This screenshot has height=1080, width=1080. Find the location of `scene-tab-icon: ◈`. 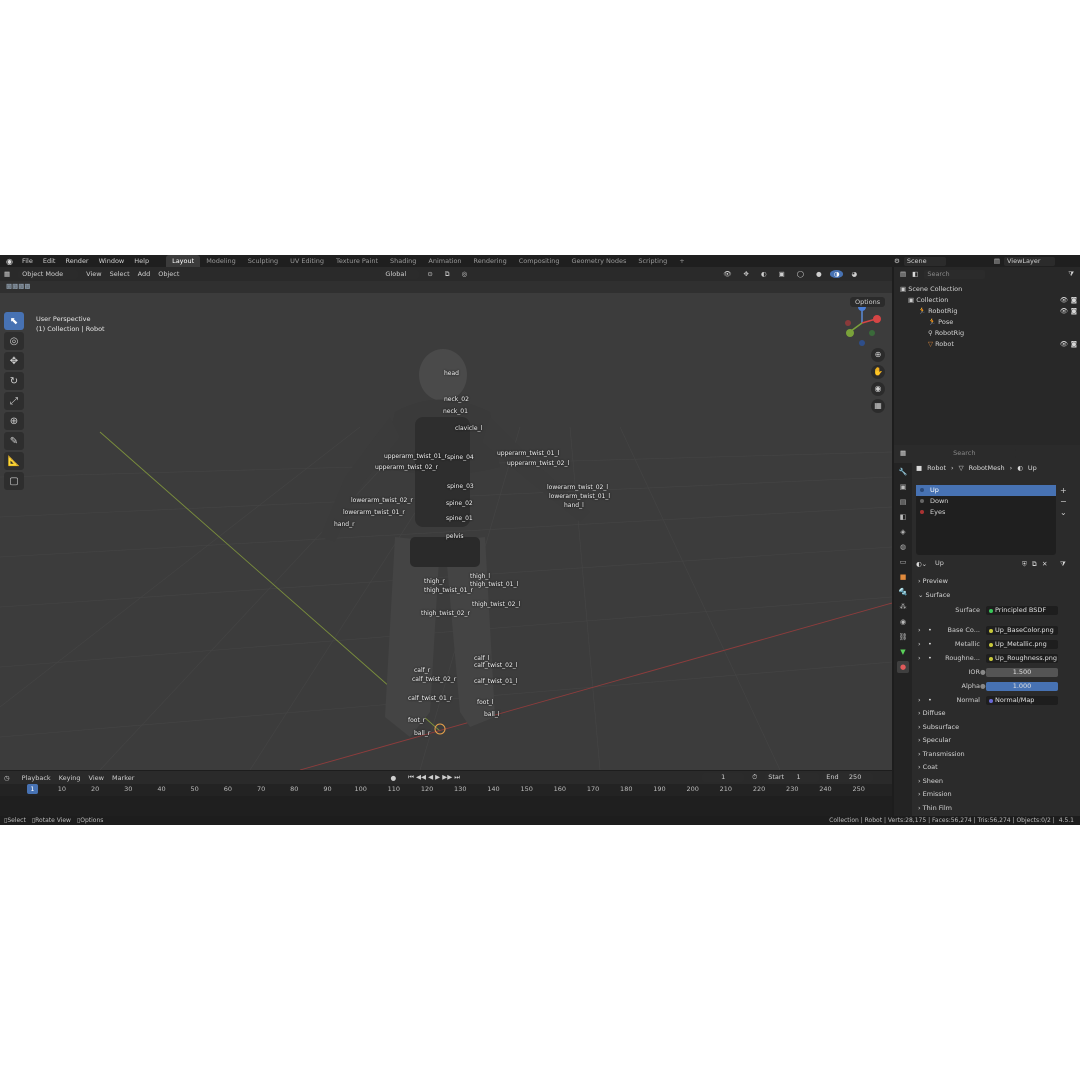

scene-tab-icon: ◈ is located at coordinates (903, 532).